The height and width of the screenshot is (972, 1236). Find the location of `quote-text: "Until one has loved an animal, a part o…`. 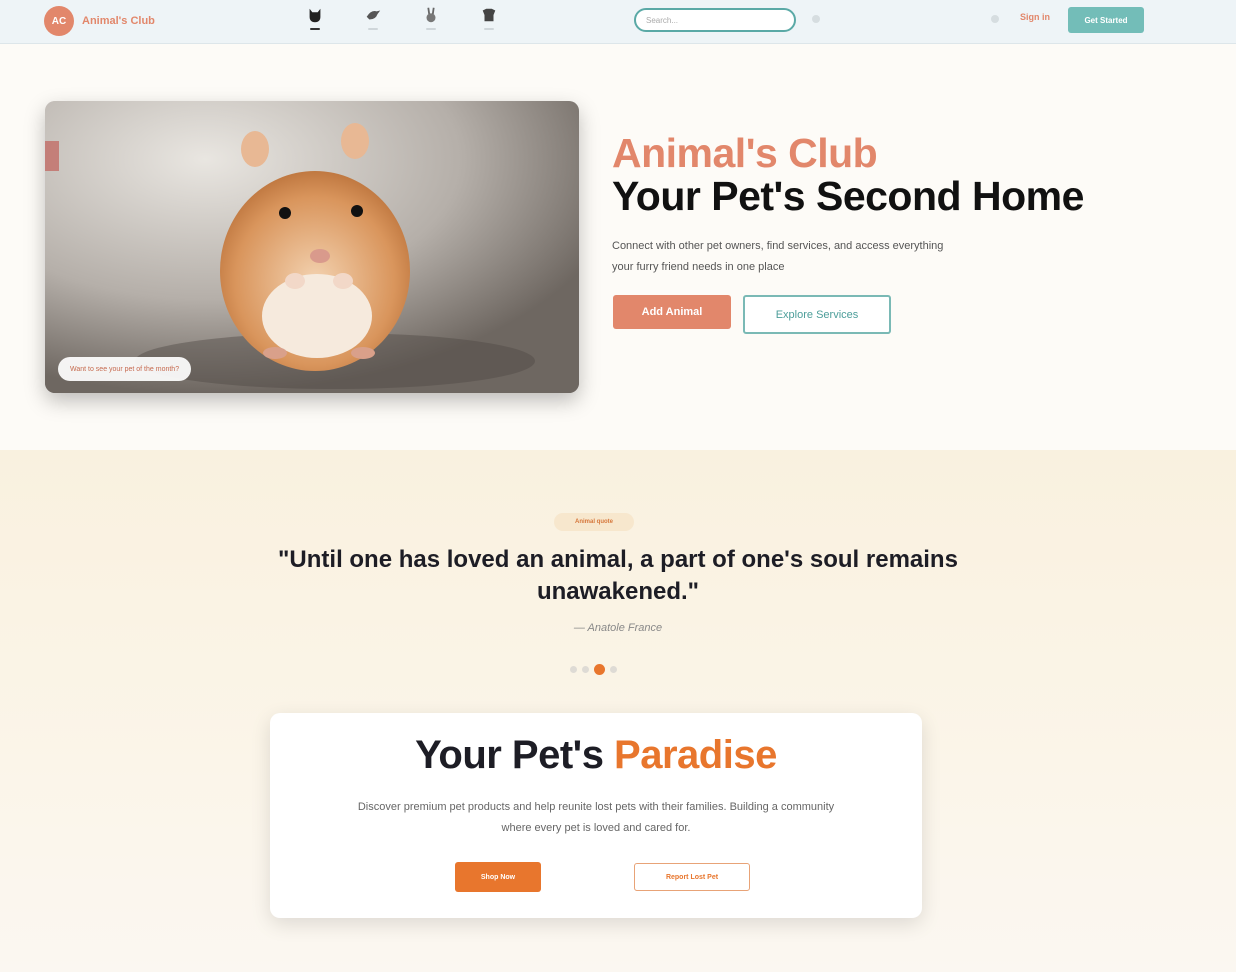

quote-text: "Until one has loved an animal, a part o… is located at coordinates (618, 575).